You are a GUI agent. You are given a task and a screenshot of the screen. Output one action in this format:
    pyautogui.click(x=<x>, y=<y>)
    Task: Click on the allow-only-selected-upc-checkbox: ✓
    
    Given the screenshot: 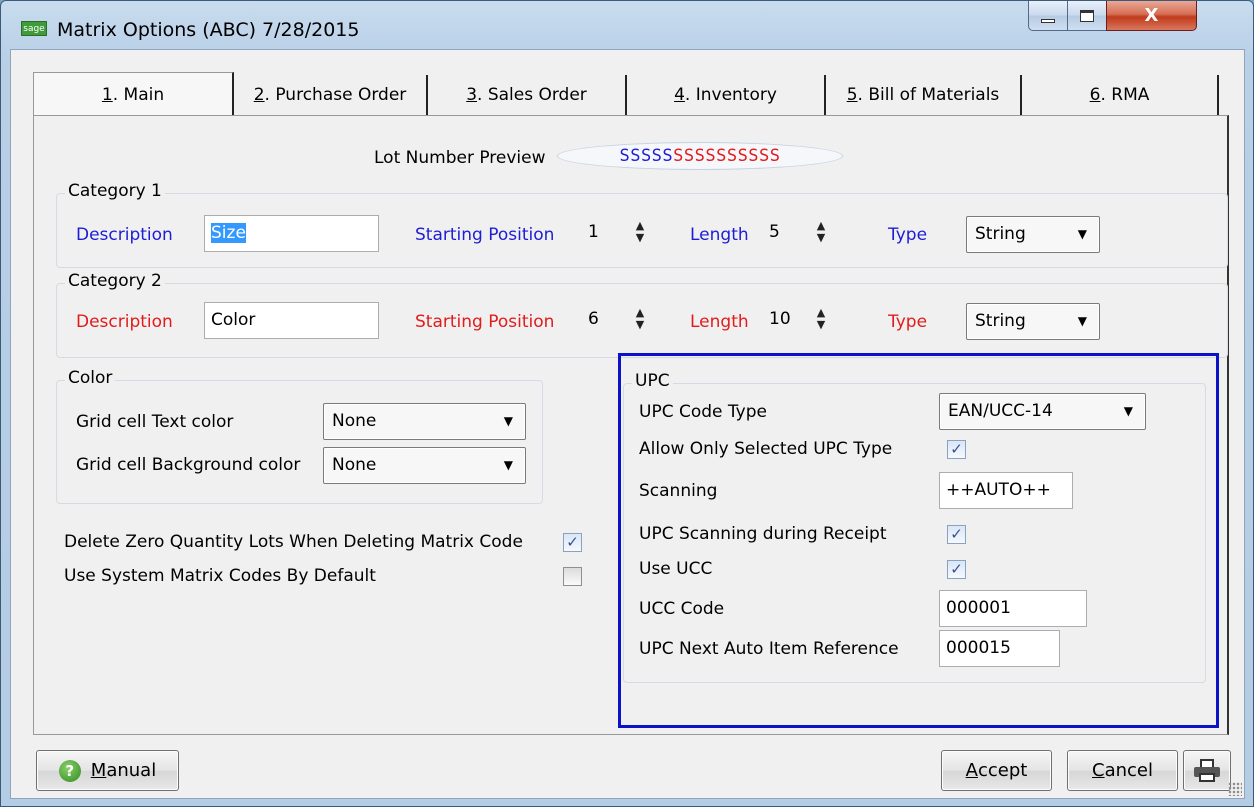 What is the action you would take?
    pyautogui.click(x=956, y=449)
    